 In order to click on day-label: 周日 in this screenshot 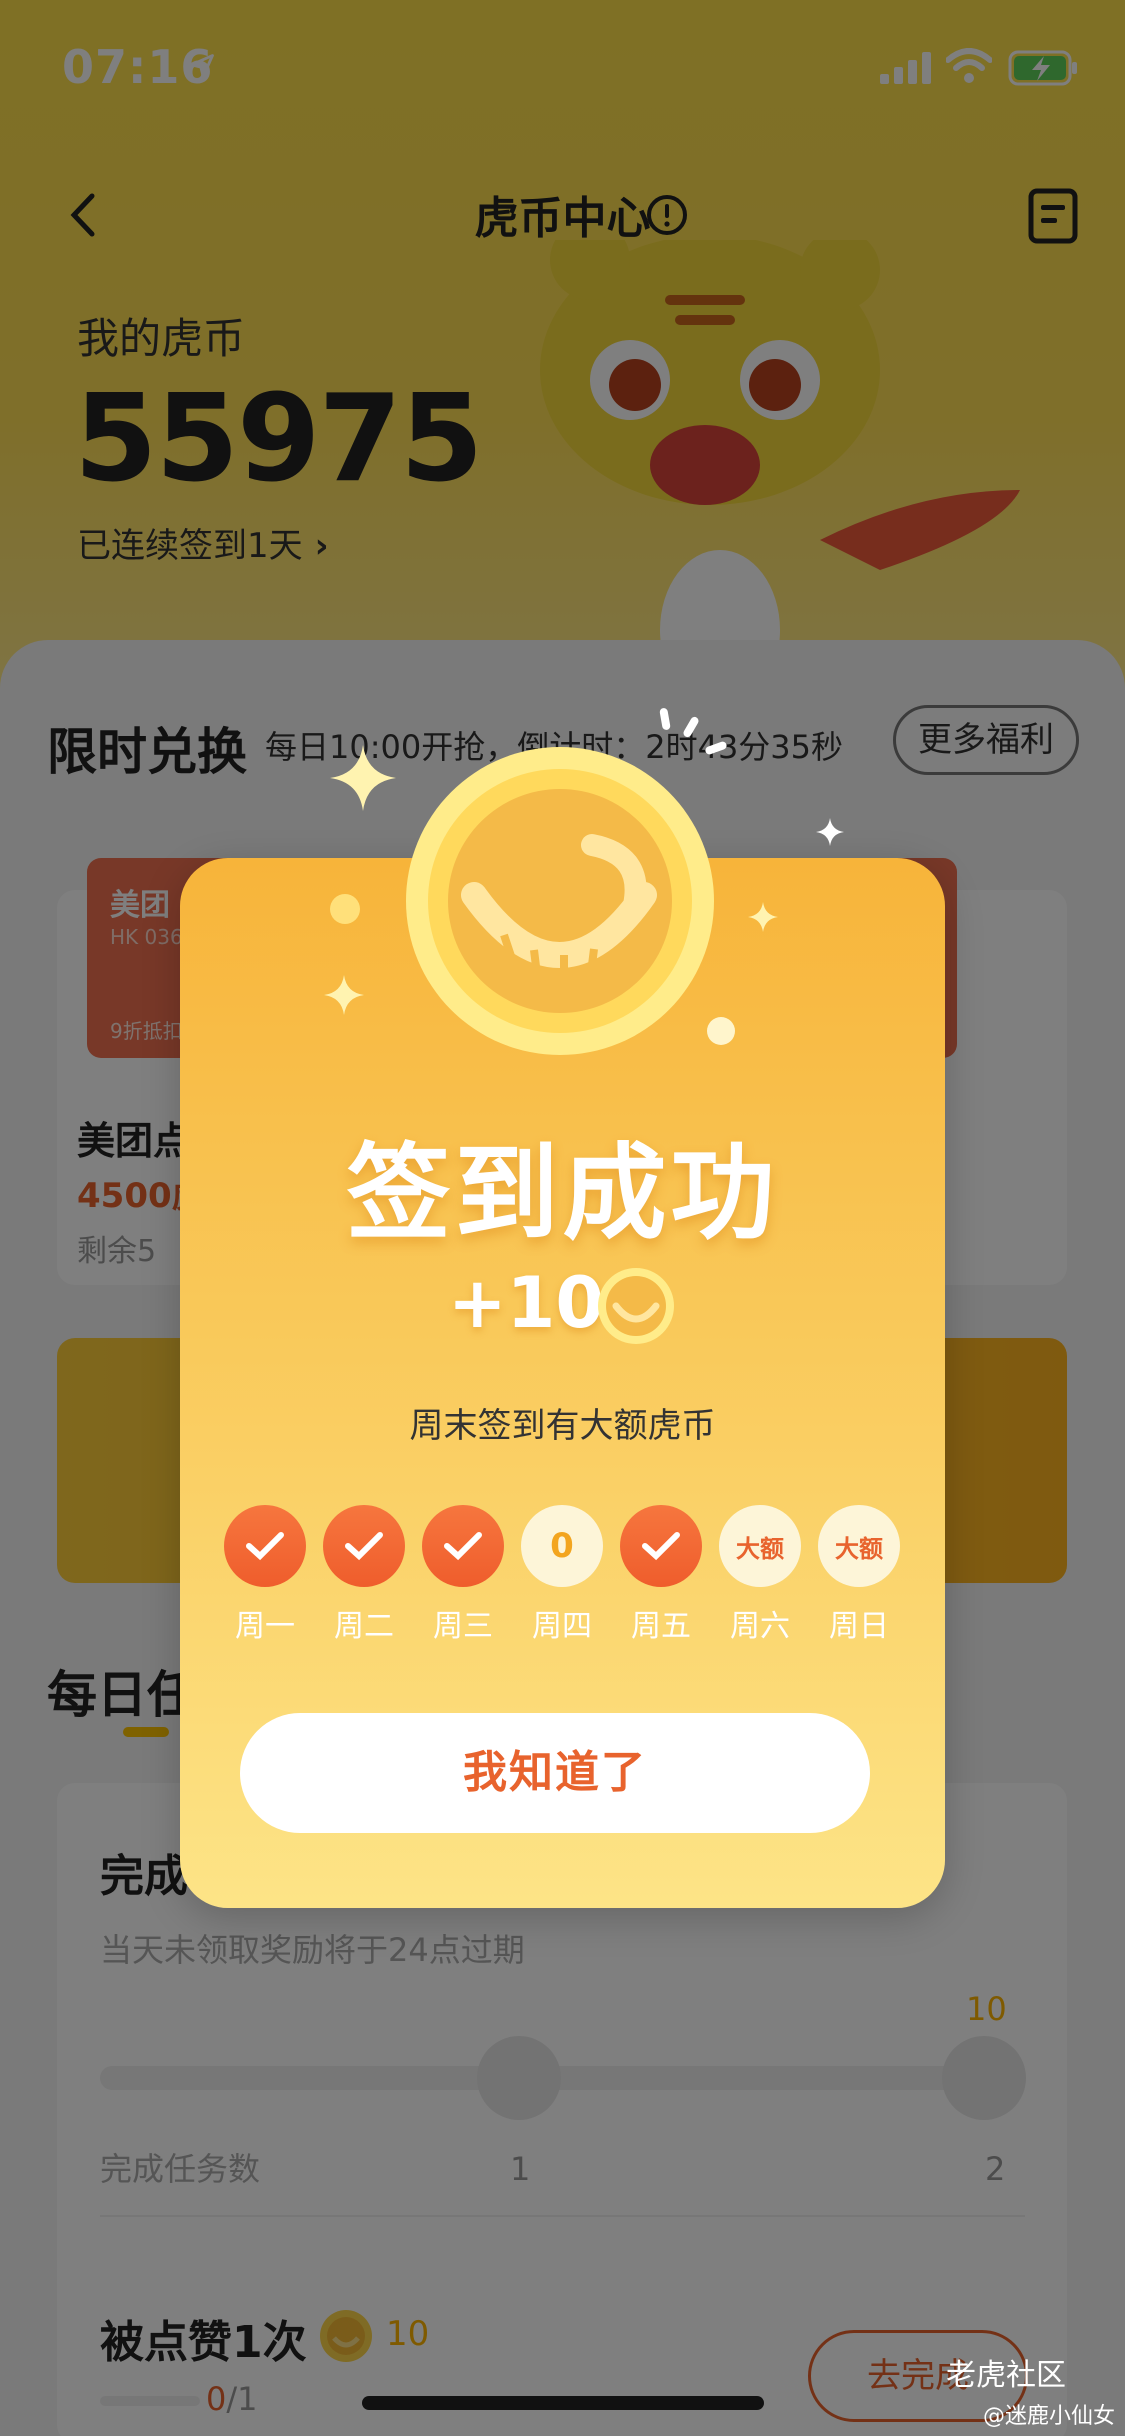, I will do `click(859, 1626)`.